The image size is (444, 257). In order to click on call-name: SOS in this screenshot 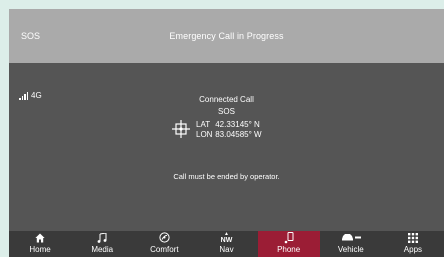, I will do `click(226, 111)`.